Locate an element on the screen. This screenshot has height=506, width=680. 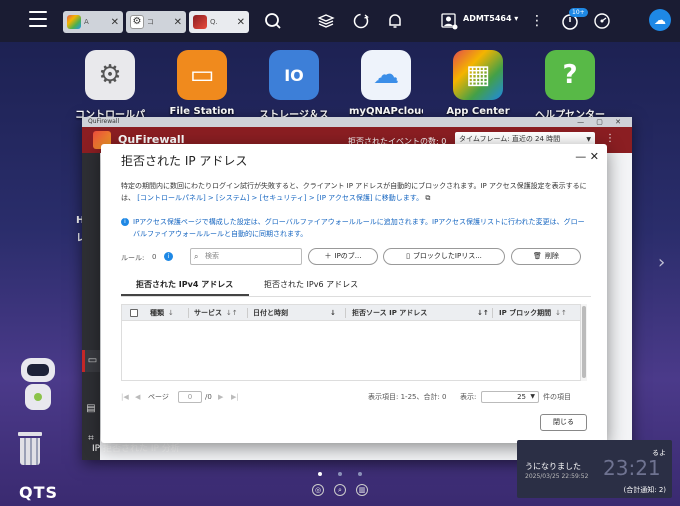
desktop-app-app-center: ▦ App Center is located at coordinates (478, 83).